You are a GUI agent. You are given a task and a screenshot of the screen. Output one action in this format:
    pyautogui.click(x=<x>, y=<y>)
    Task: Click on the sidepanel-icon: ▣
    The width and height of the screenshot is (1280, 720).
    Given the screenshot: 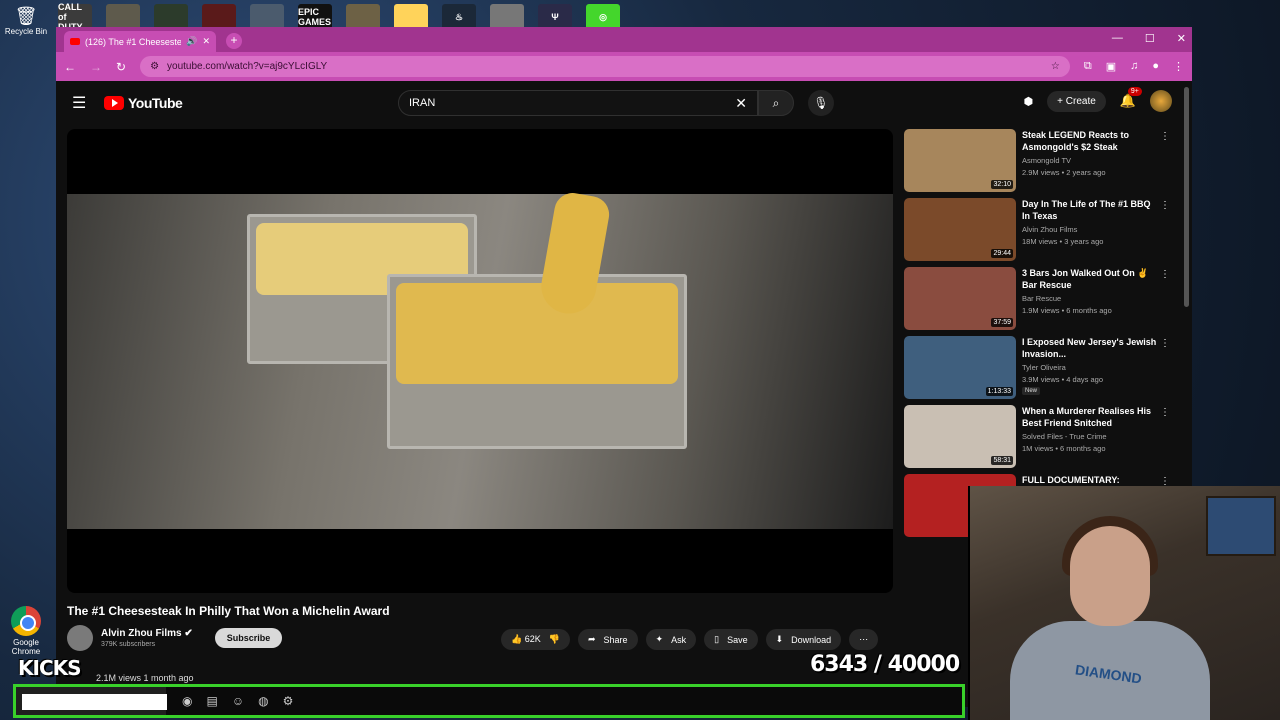 What is the action you would take?
    pyautogui.click(x=1111, y=66)
    